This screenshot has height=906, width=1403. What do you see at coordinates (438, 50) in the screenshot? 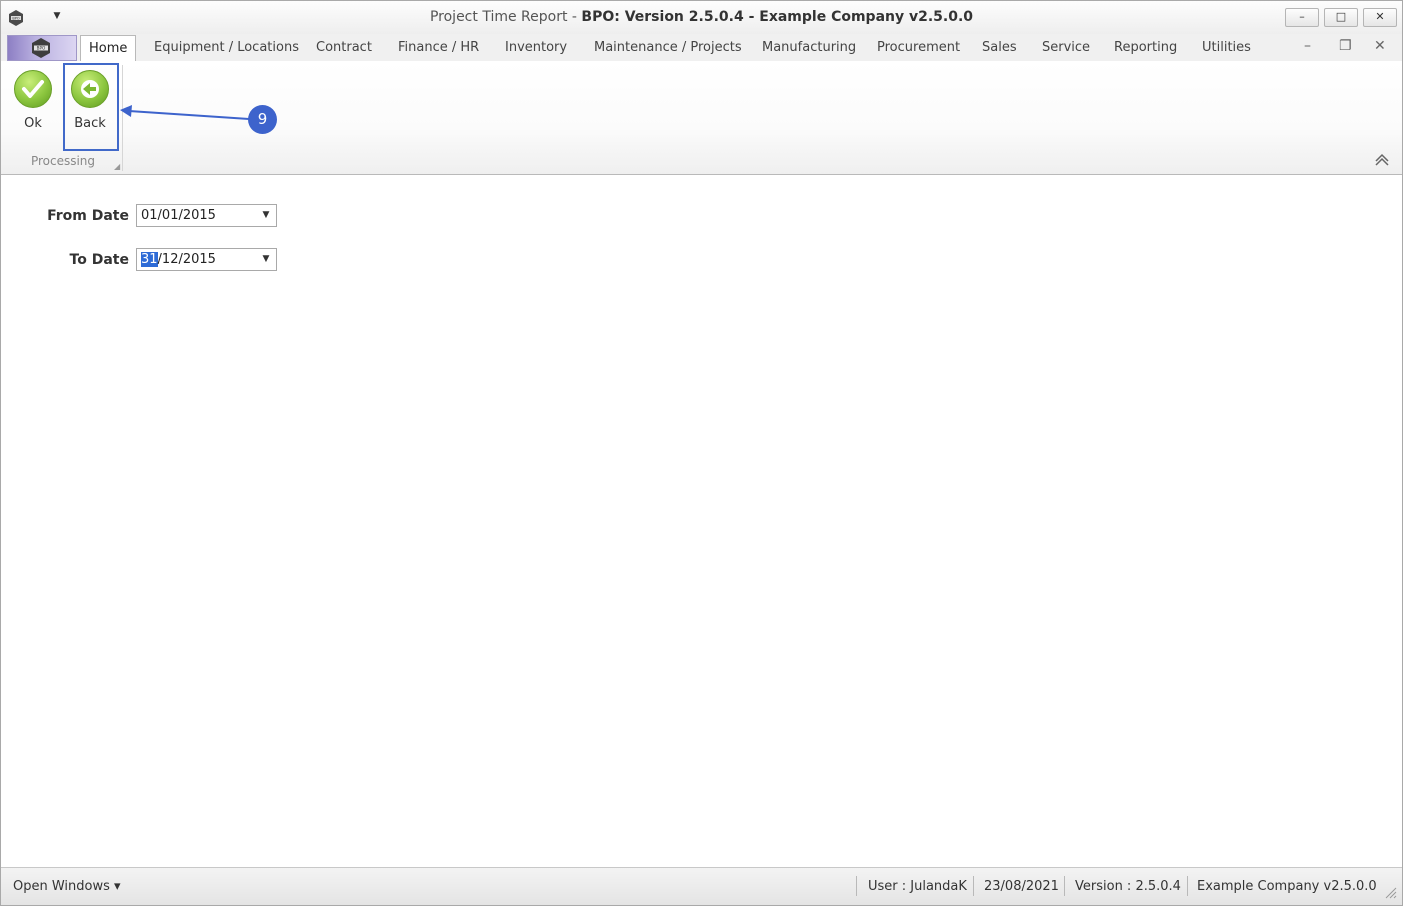
I see `tab-finance-hr: Finance / HR` at bounding box center [438, 50].